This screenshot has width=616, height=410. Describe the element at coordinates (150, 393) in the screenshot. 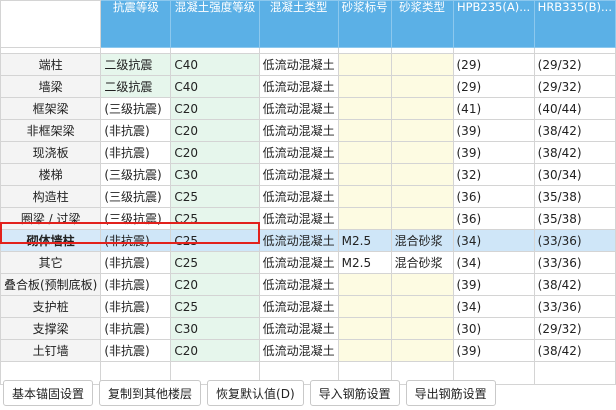

I see `copy-to-other-floors-button: 复制到其他楼层` at that location.